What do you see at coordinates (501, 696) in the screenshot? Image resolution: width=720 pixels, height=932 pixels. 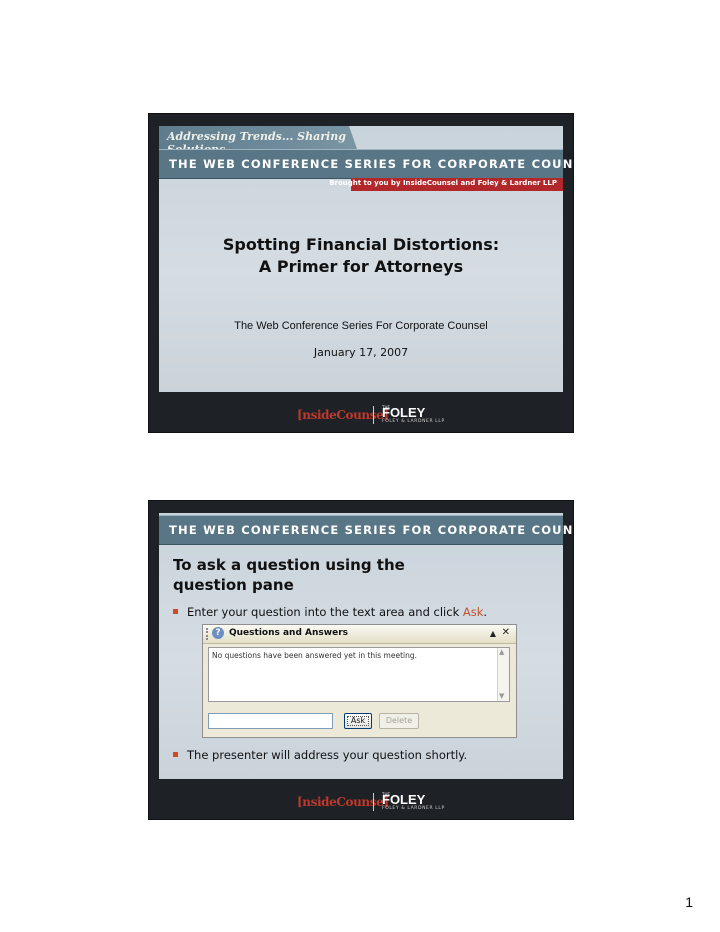 I see `scroll-down-icon: ▼` at bounding box center [501, 696].